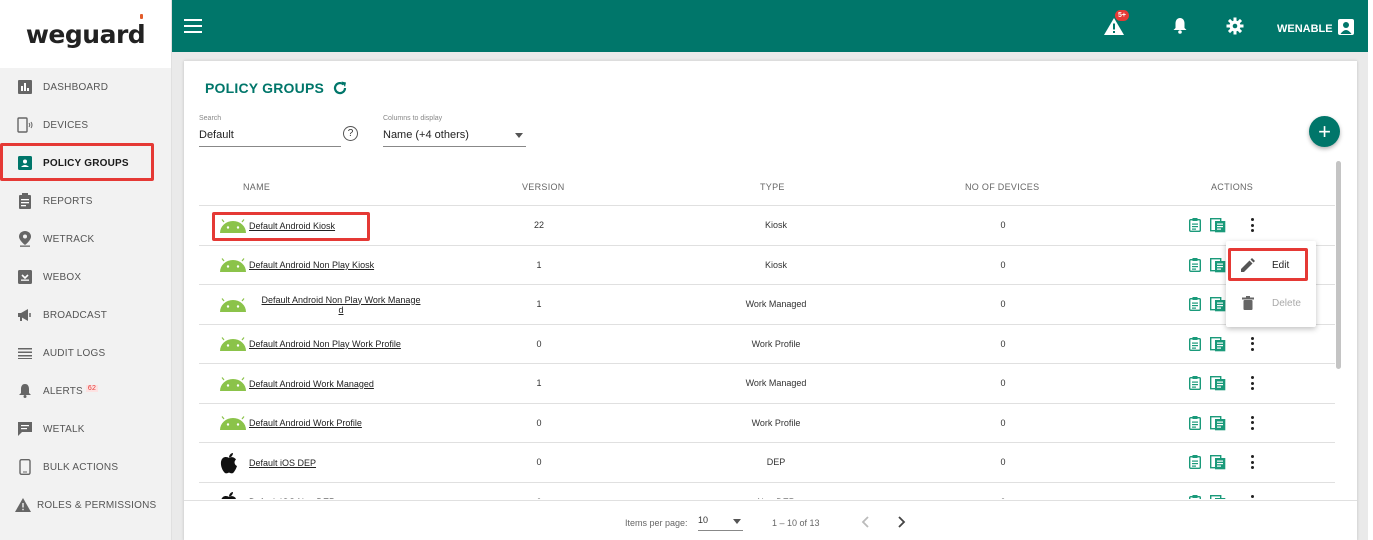  I want to click on header-version: VERSION, so click(543, 187).